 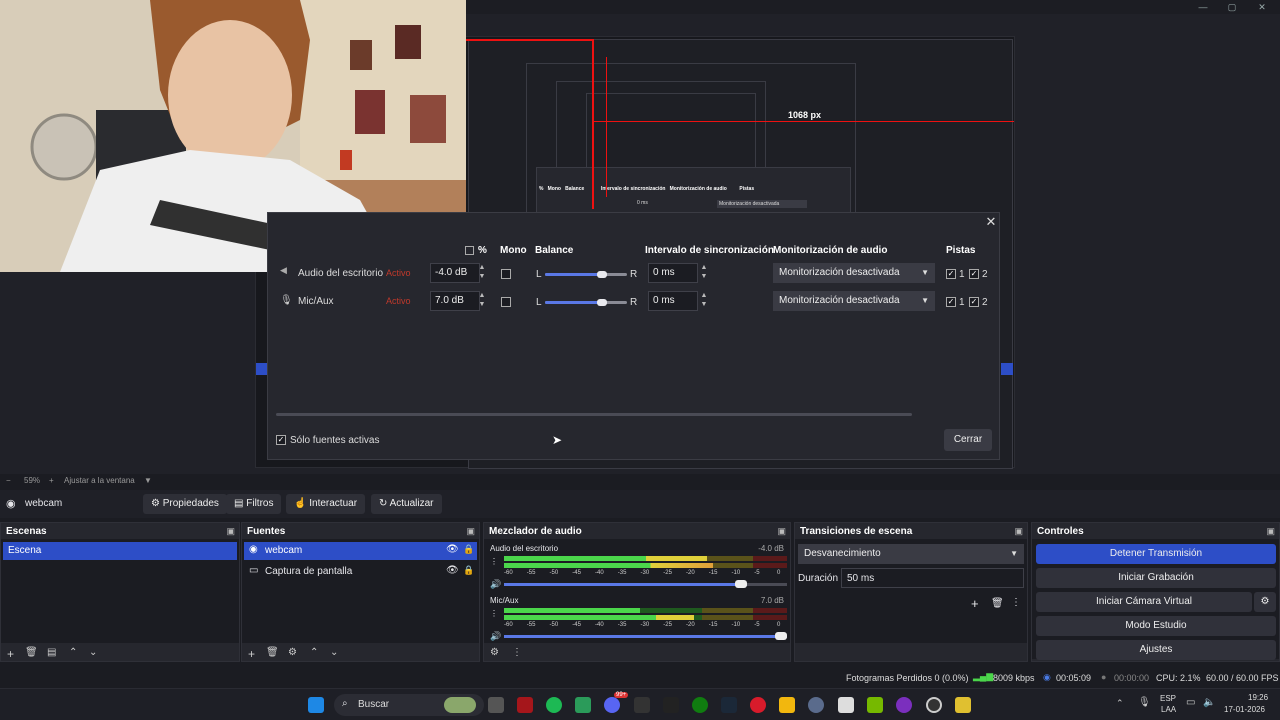 What do you see at coordinates (911, 554) in the screenshot?
I see `transition-select: Desvanecimiento ▼` at bounding box center [911, 554].